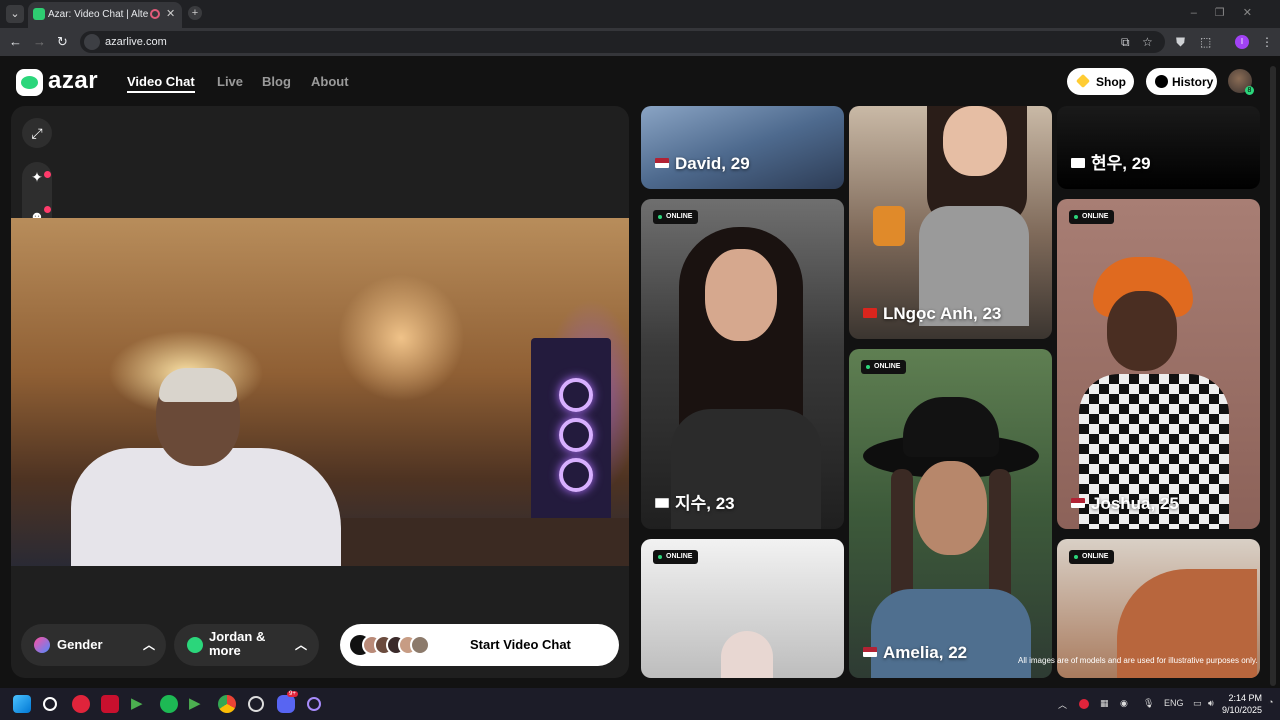  Describe the element at coordinates (39, 41) in the screenshot. I see `forward-arrow-icon: →` at that location.